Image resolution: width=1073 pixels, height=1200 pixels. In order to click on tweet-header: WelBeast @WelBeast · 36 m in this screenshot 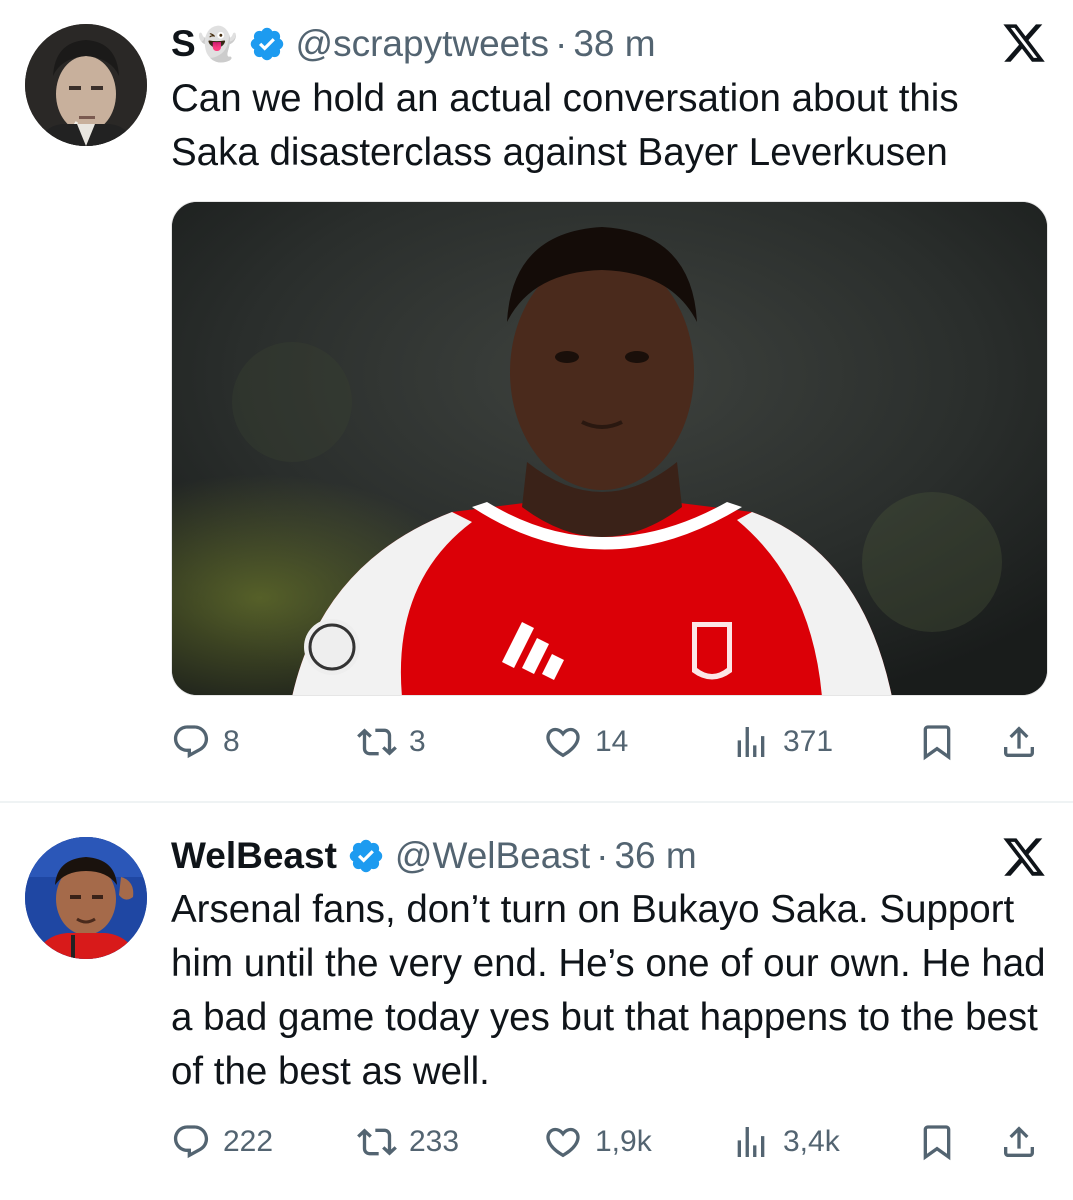, I will do `click(434, 856)`.